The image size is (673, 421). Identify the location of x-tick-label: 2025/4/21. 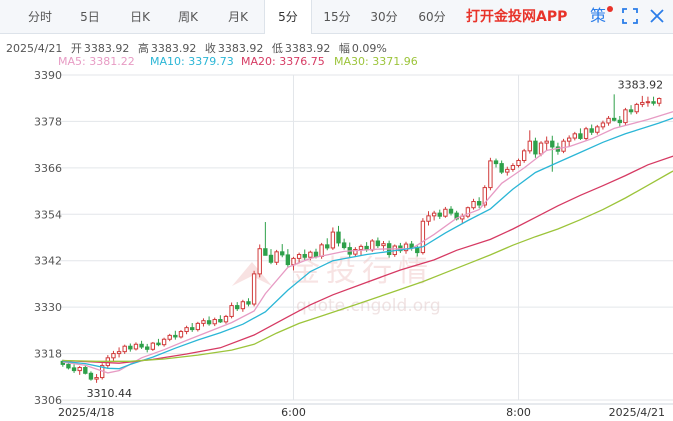
(637, 412).